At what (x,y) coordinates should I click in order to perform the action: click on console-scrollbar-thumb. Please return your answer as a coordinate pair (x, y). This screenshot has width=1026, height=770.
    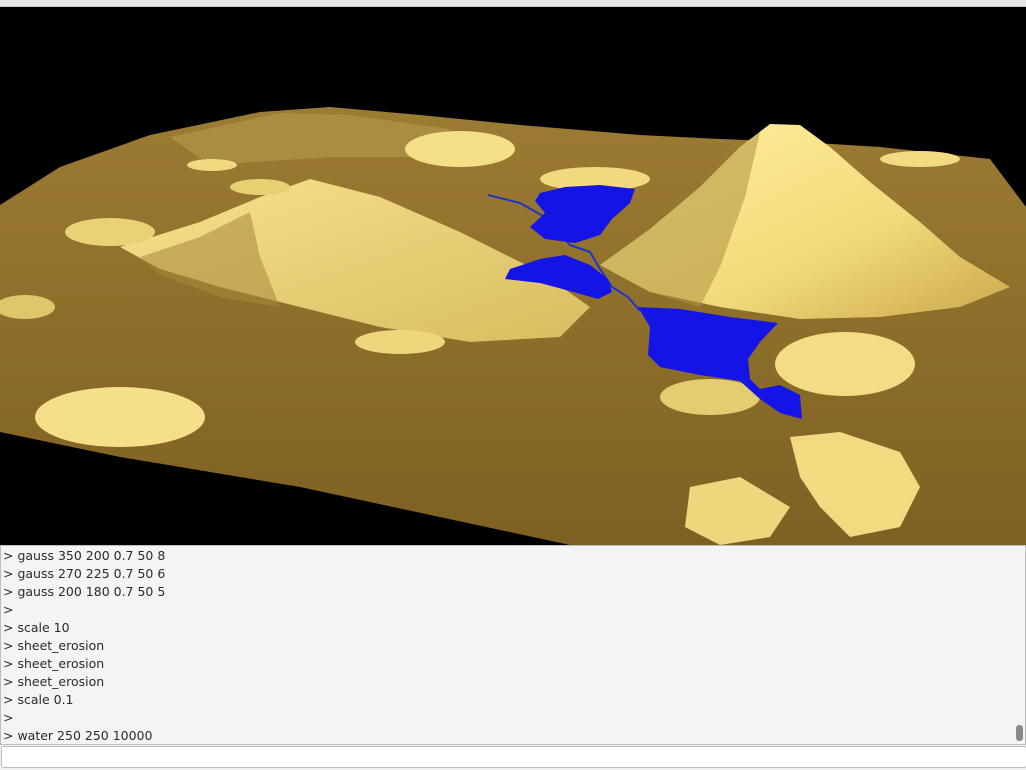
    Looking at the image, I should click on (1019, 733).